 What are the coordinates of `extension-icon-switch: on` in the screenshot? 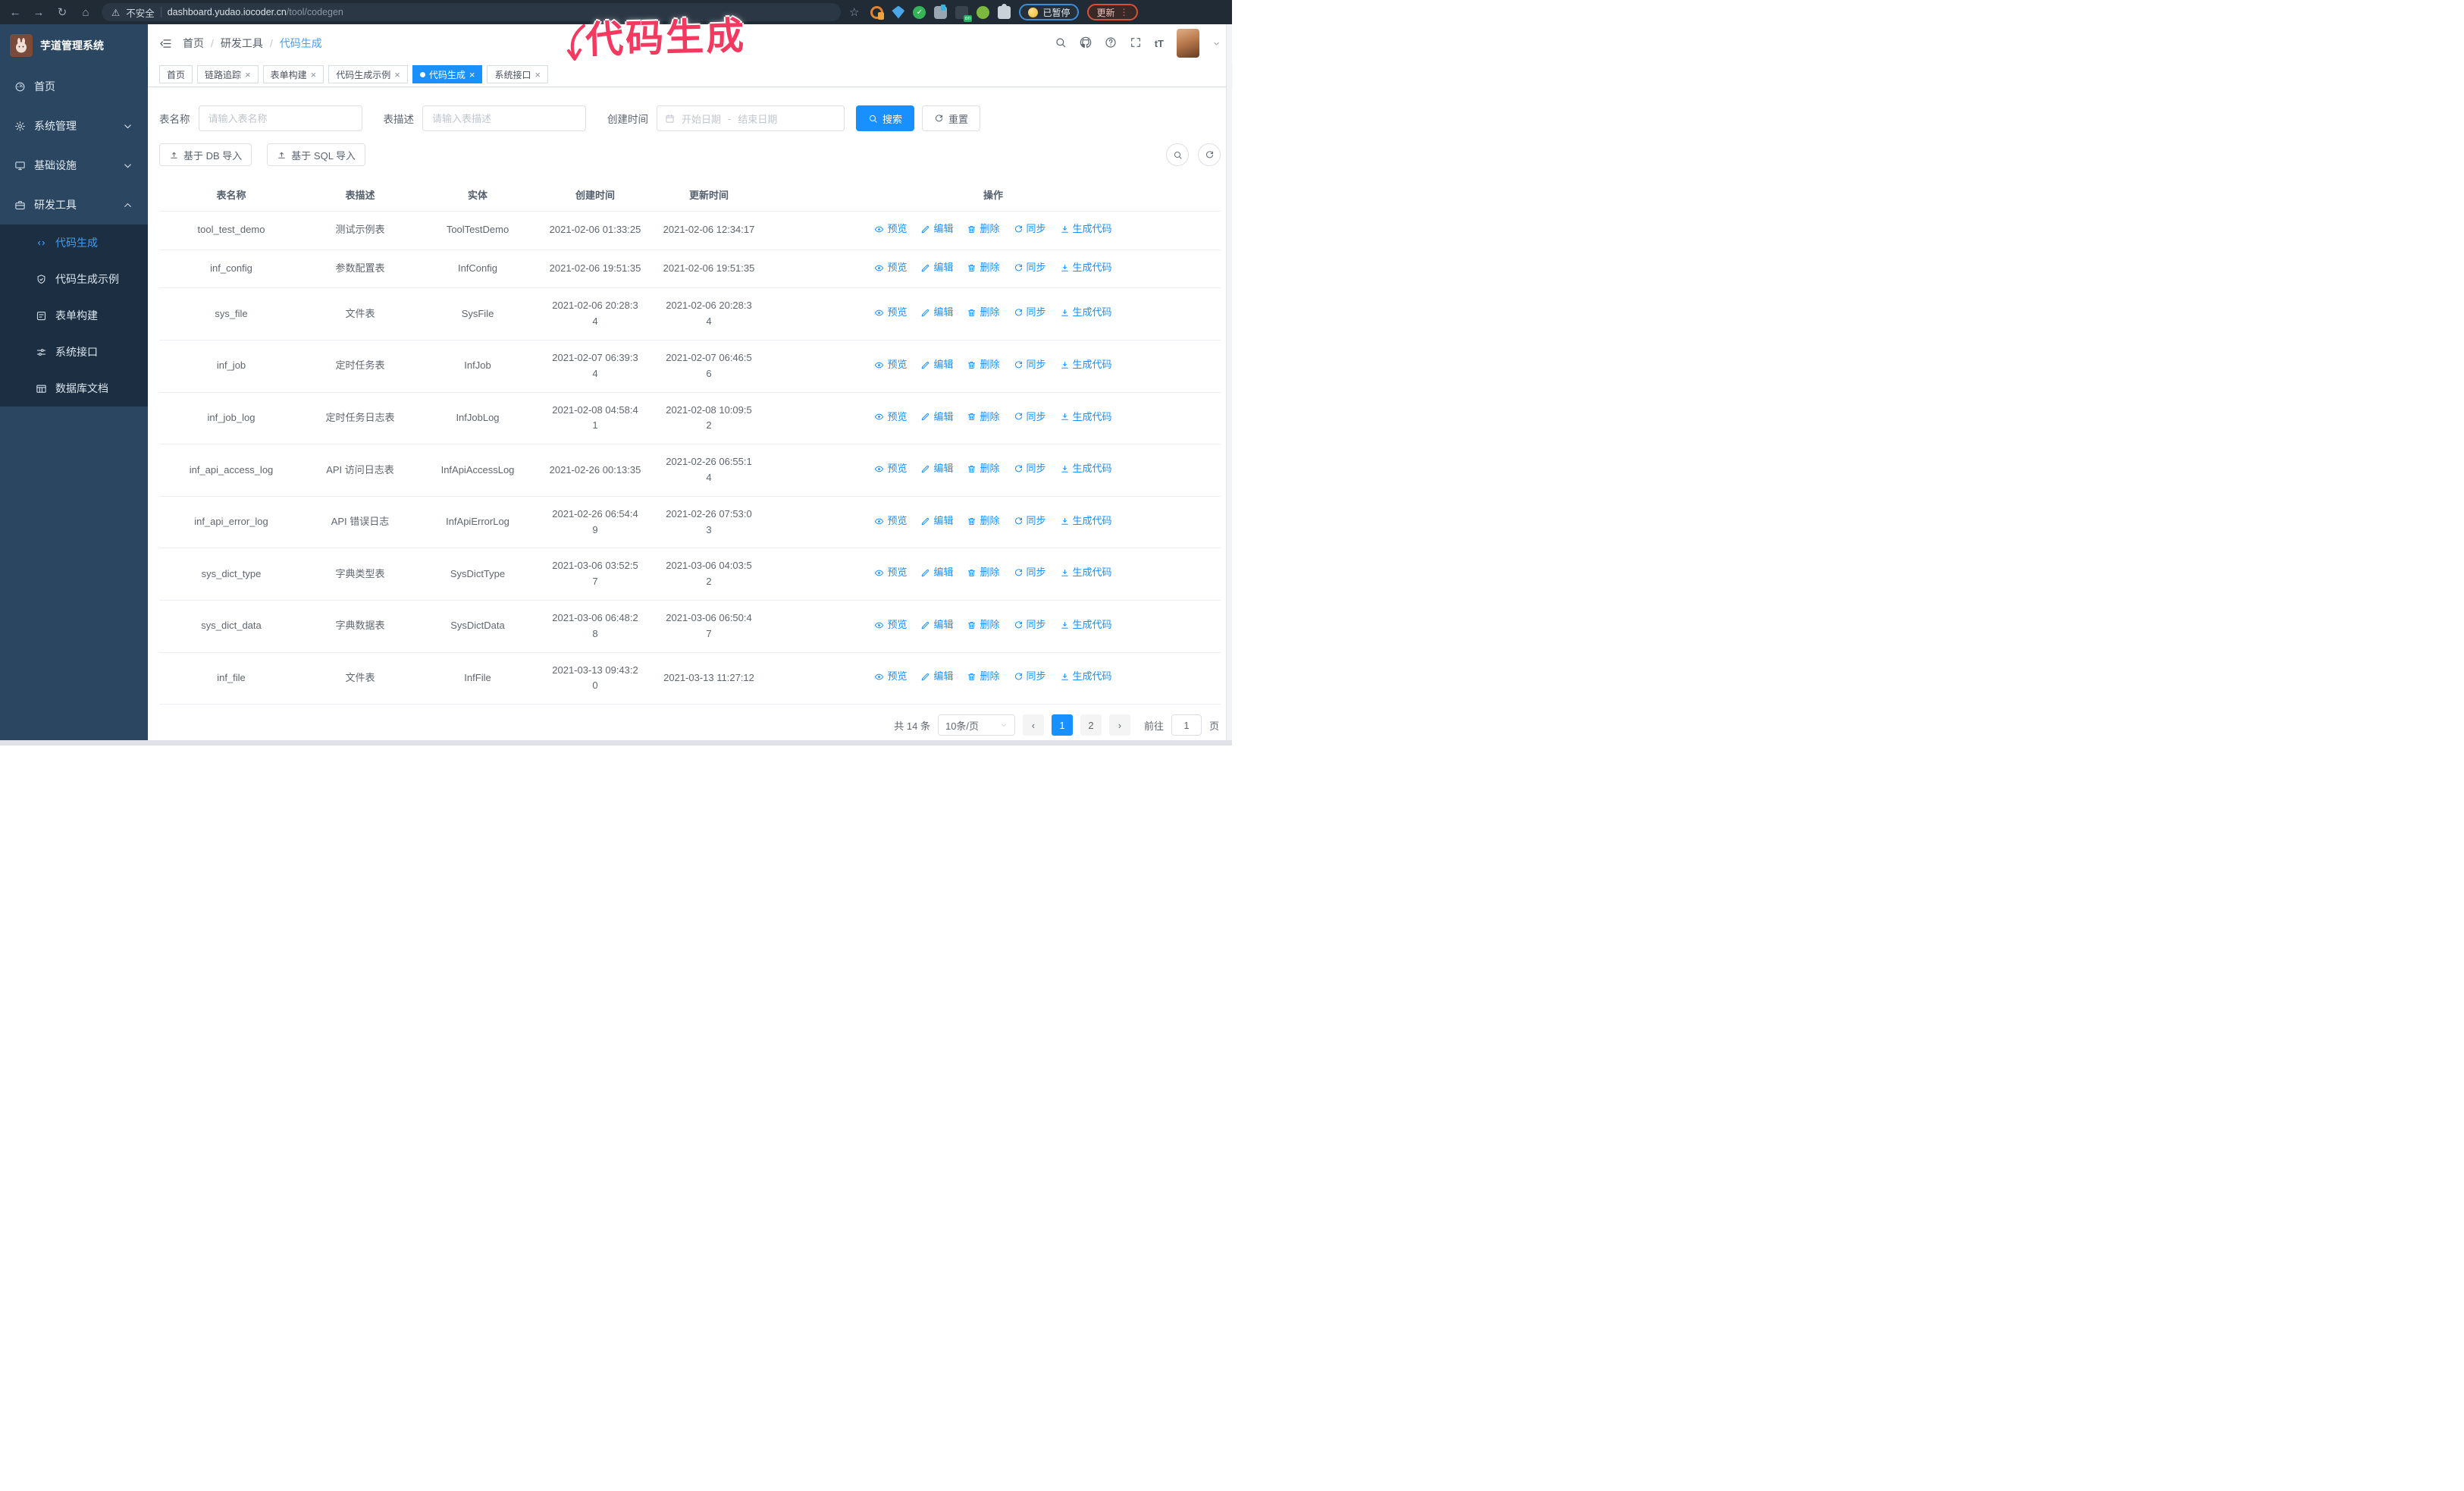 It's located at (964, 13).